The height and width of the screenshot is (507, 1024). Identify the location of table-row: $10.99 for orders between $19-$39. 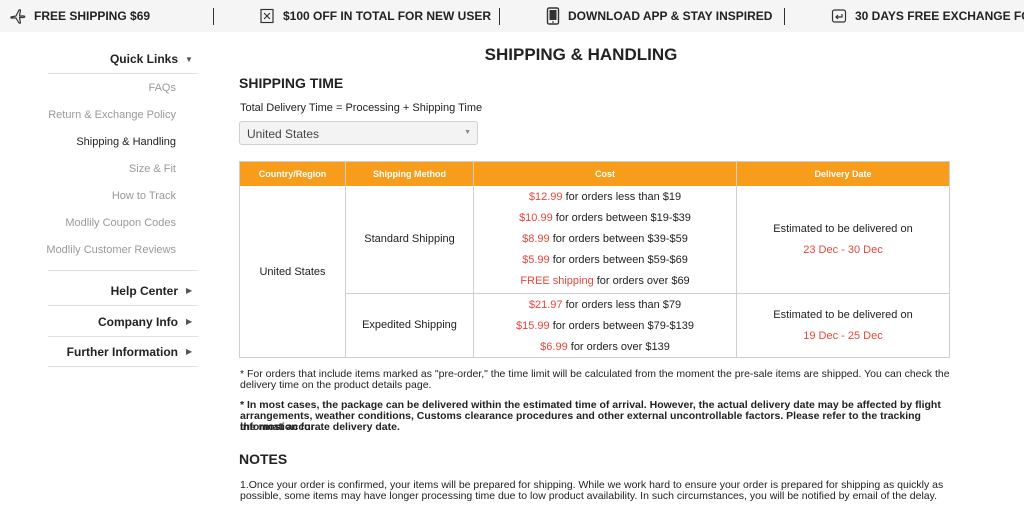
(605, 218).